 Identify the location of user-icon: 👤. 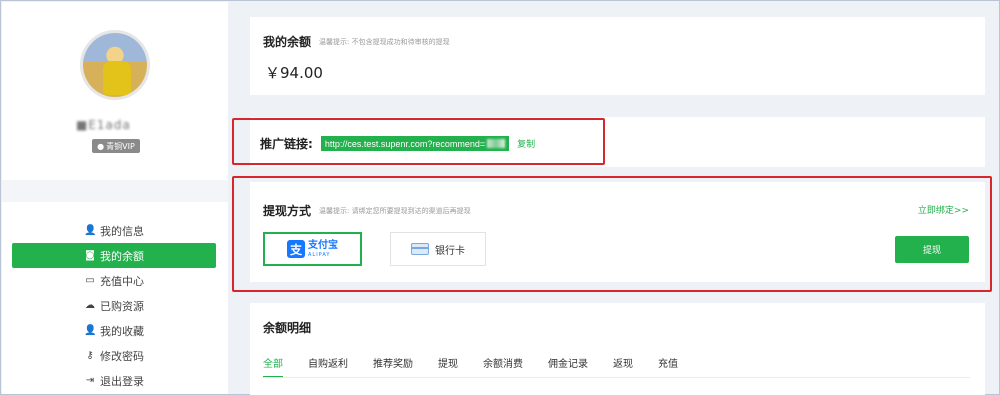
(90, 230).